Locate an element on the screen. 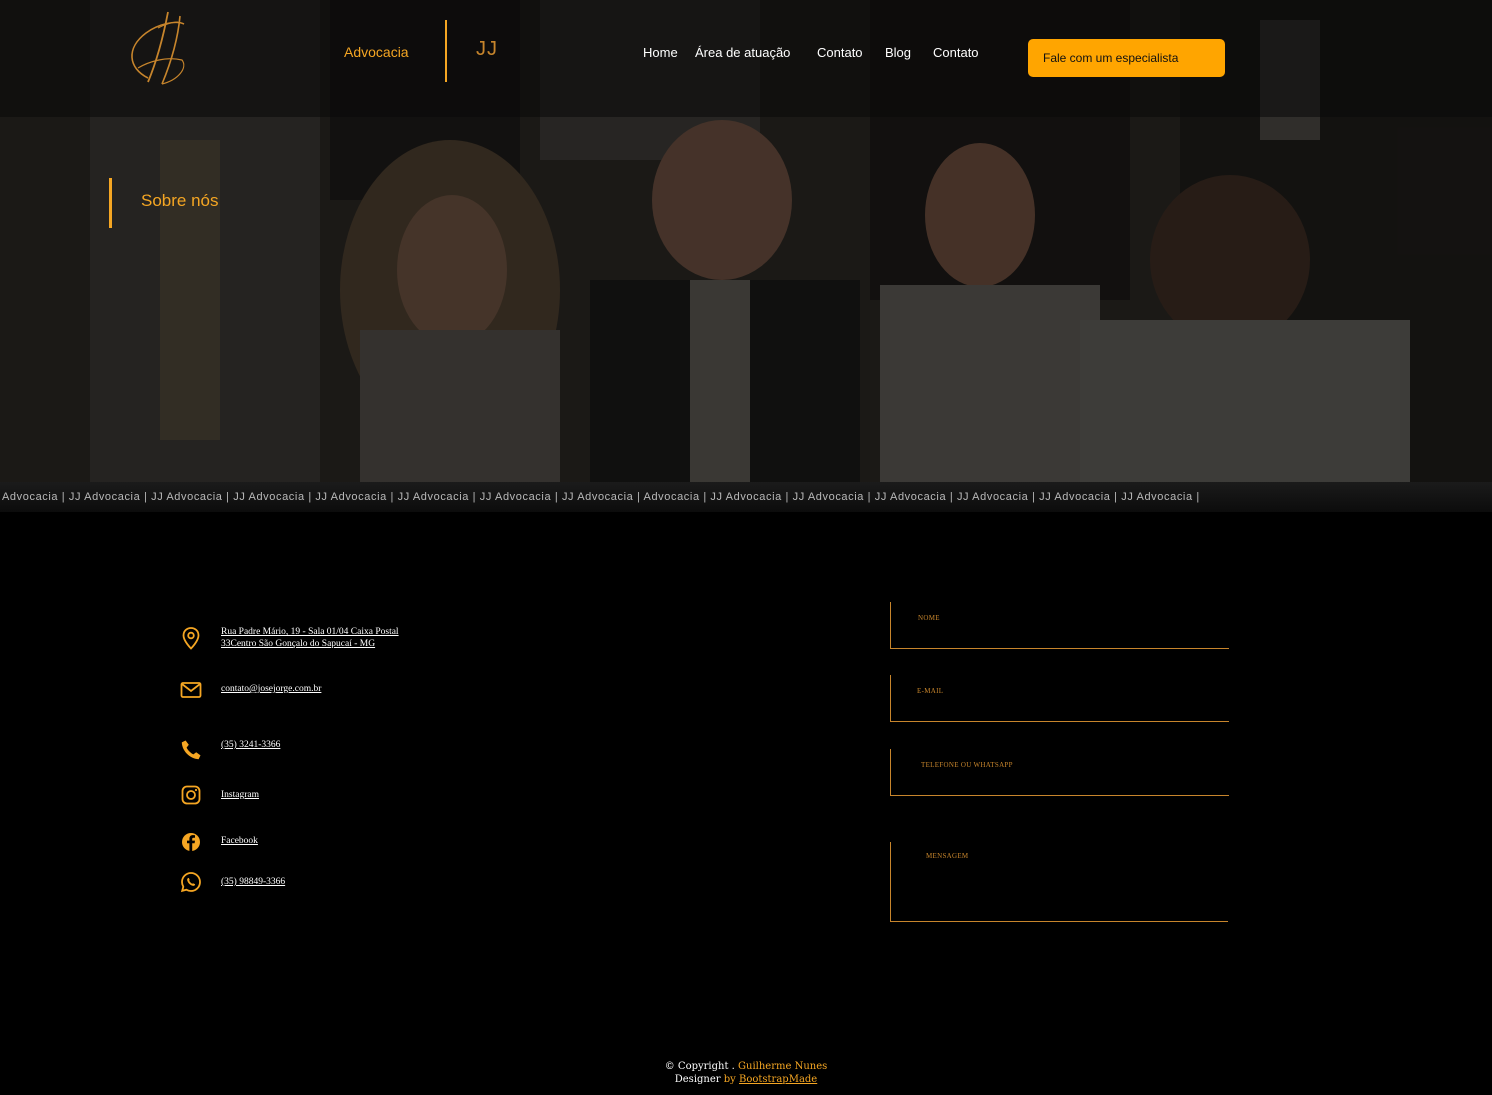 This screenshot has height=1095, width=1492. phone-icon is located at coordinates (191, 750).